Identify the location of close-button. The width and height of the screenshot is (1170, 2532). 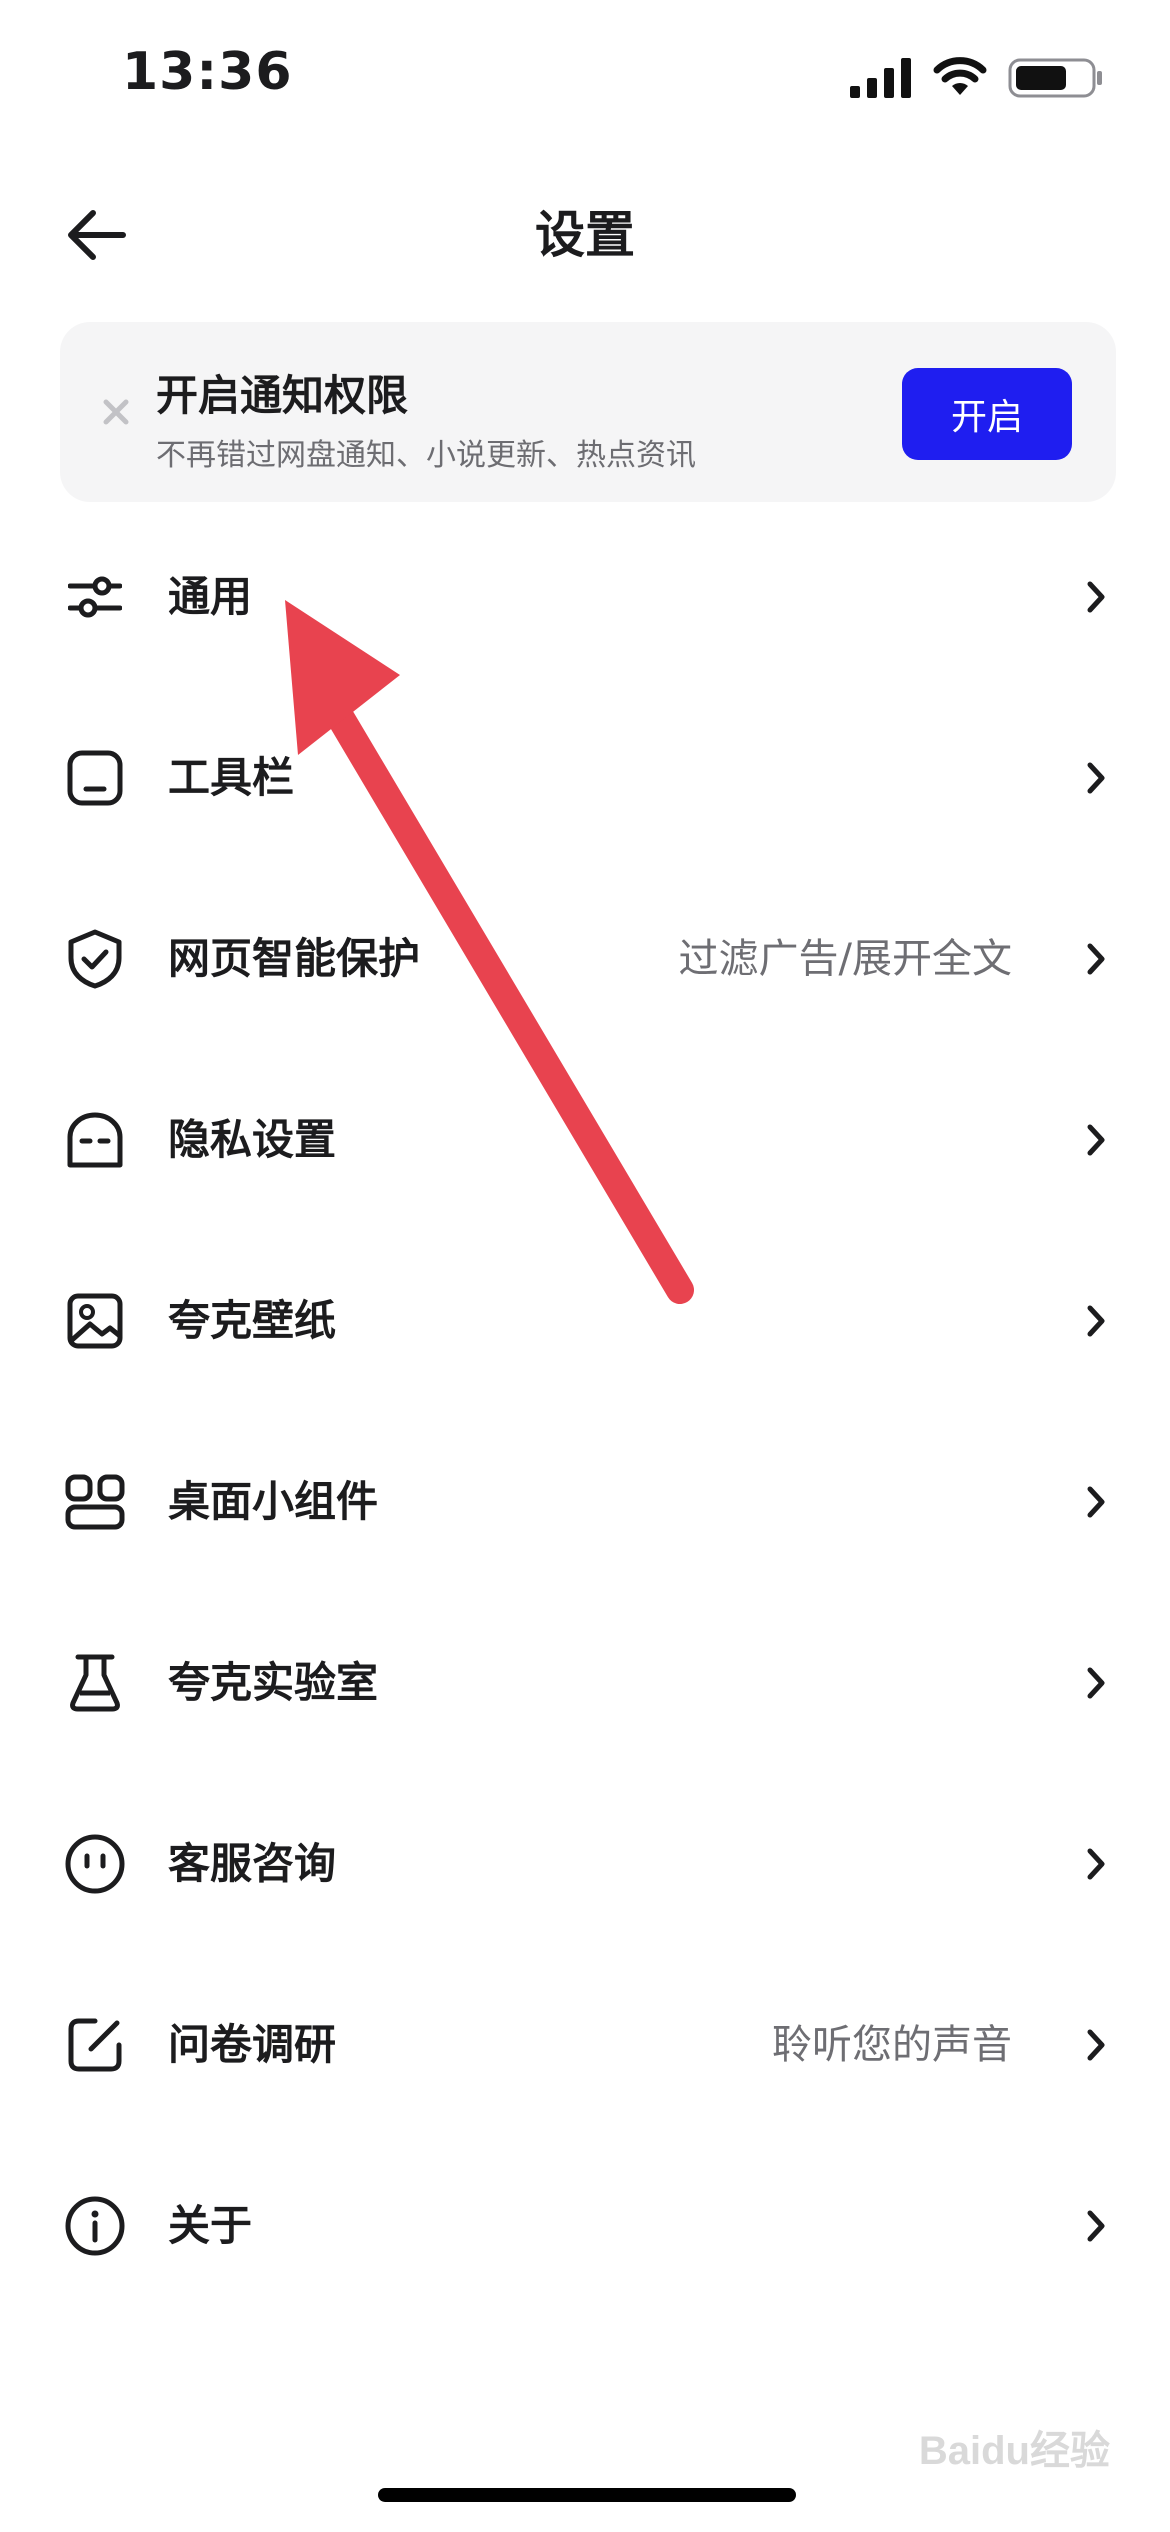
(116, 412).